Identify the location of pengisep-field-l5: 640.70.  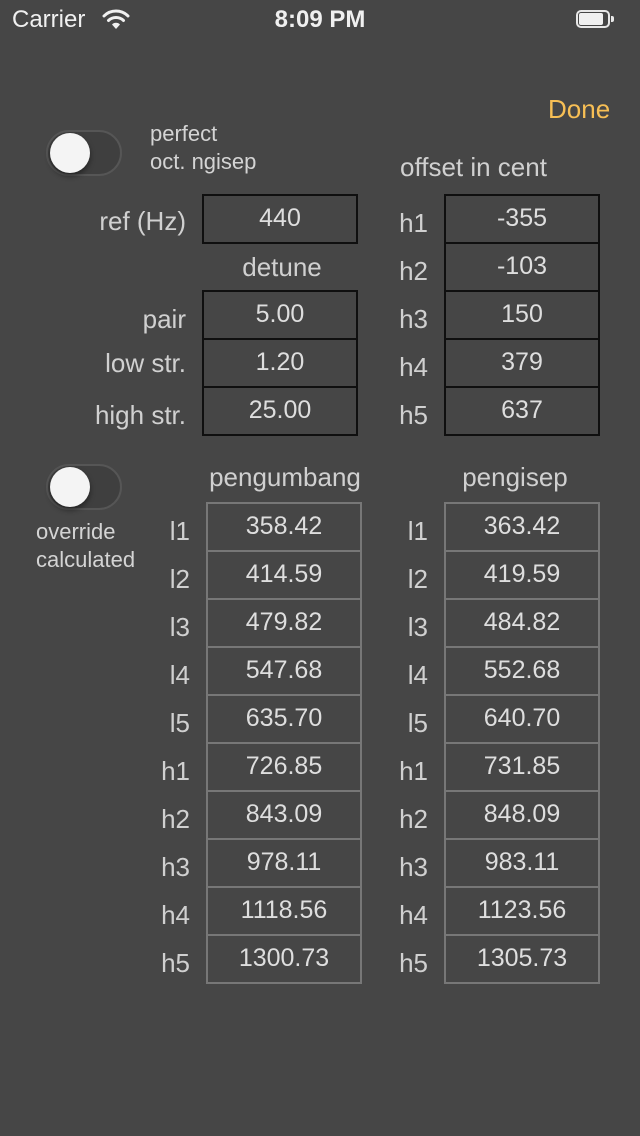
(522, 719).